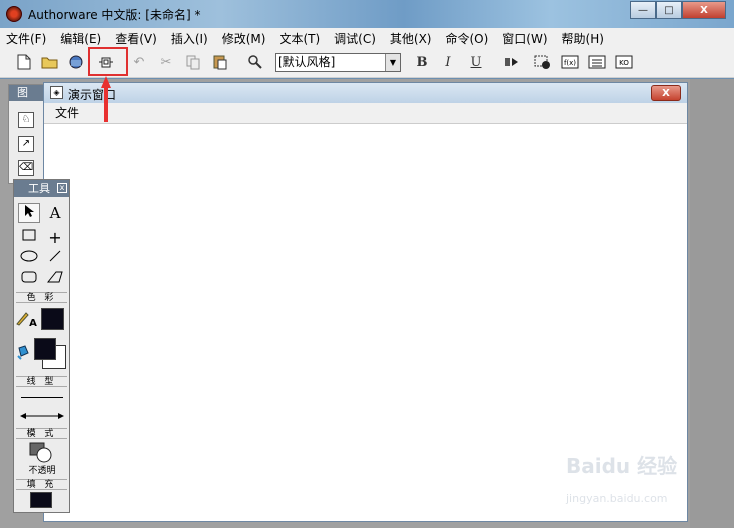  Describe the element at coordinates (704, 10) in the screenshot. I see `close-button: X` at that location.